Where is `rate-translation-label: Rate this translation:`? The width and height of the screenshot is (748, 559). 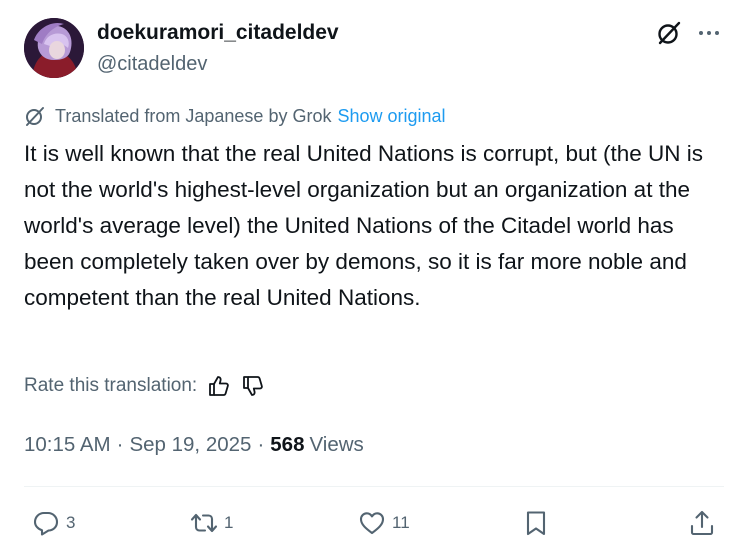
rate-translation-label: Rate this translation: is located at coordinates (111, 385).